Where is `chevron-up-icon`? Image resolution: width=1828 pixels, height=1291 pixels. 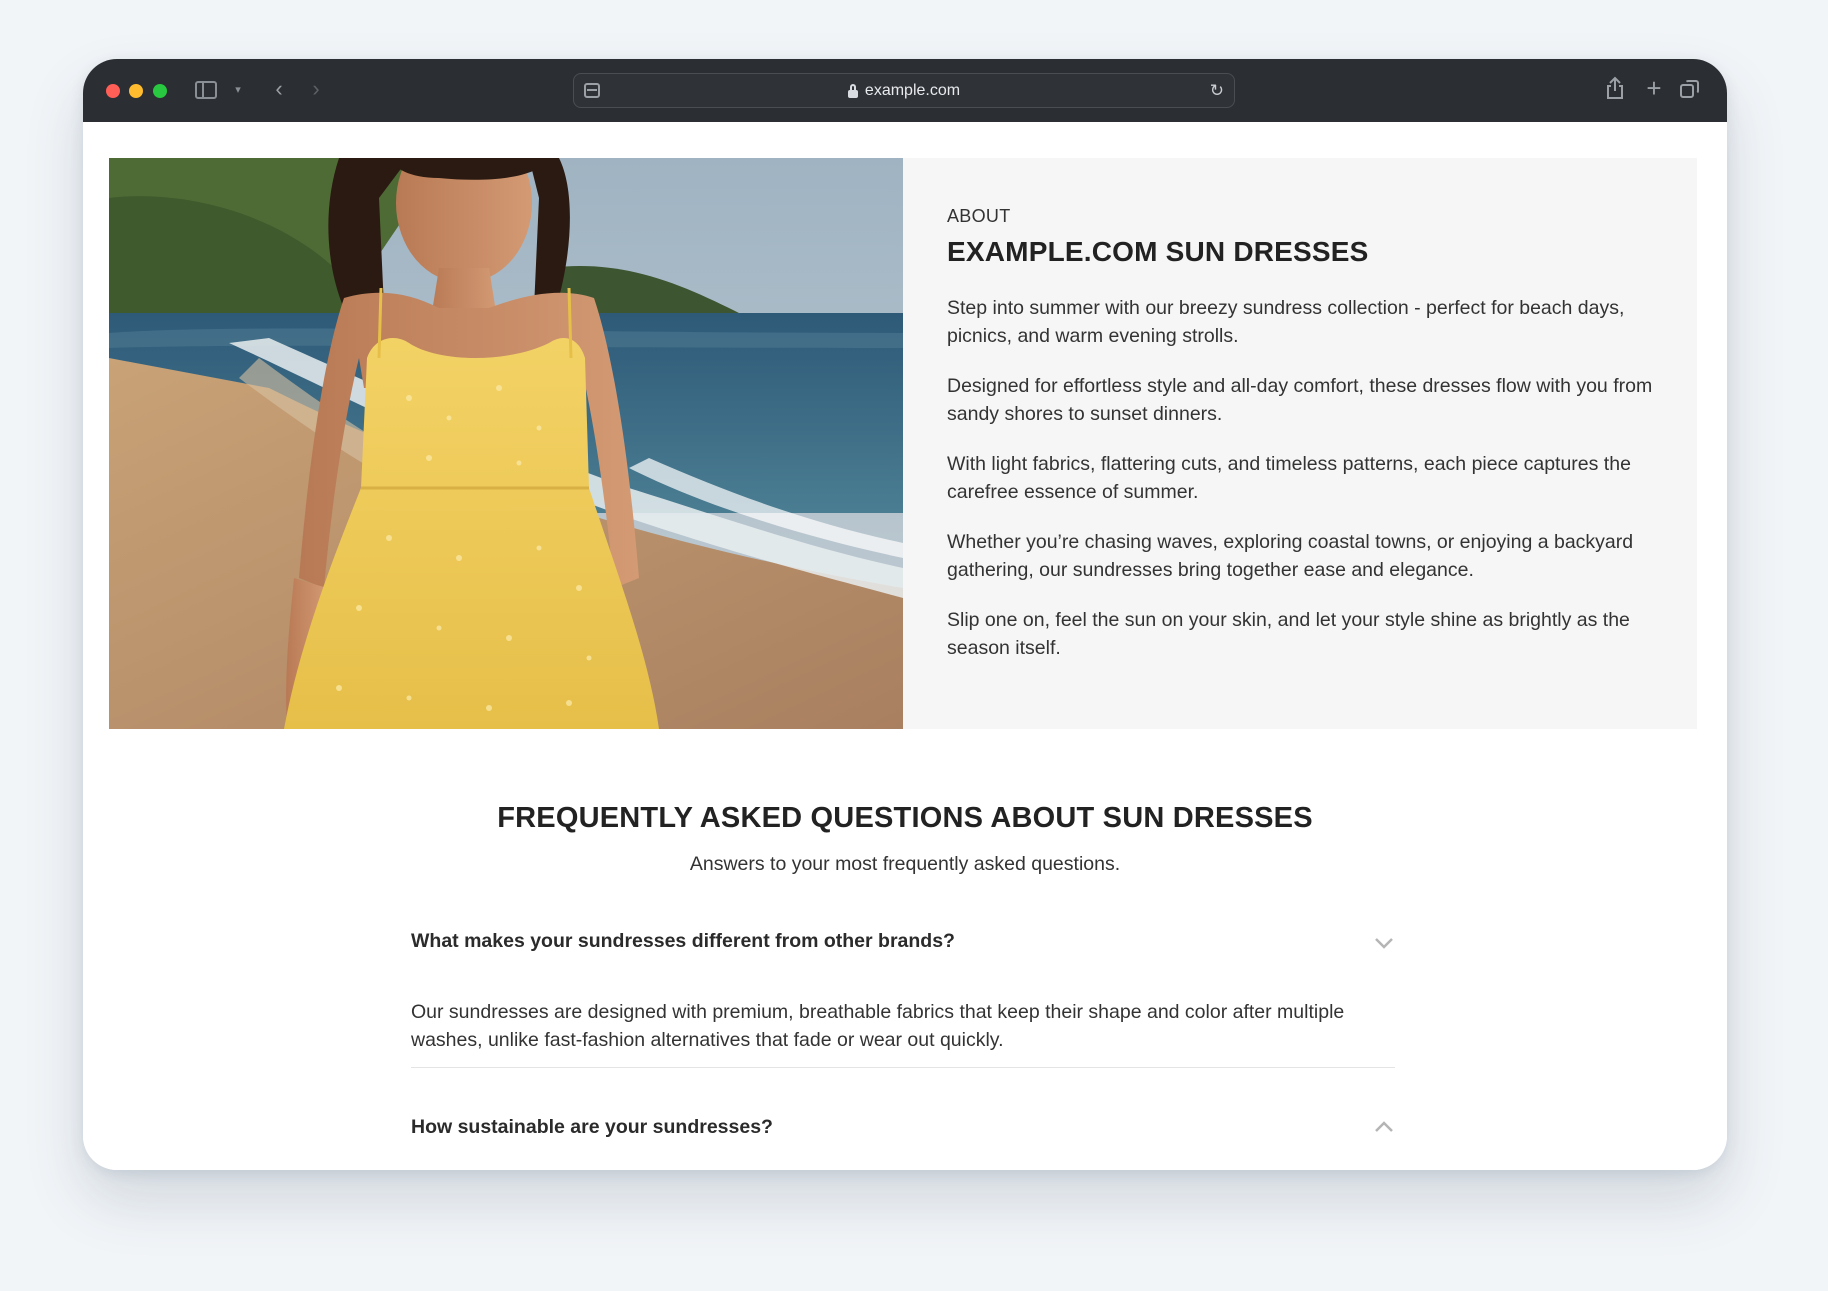
chevron-up-icon is located at coordinates (1384, 1127).